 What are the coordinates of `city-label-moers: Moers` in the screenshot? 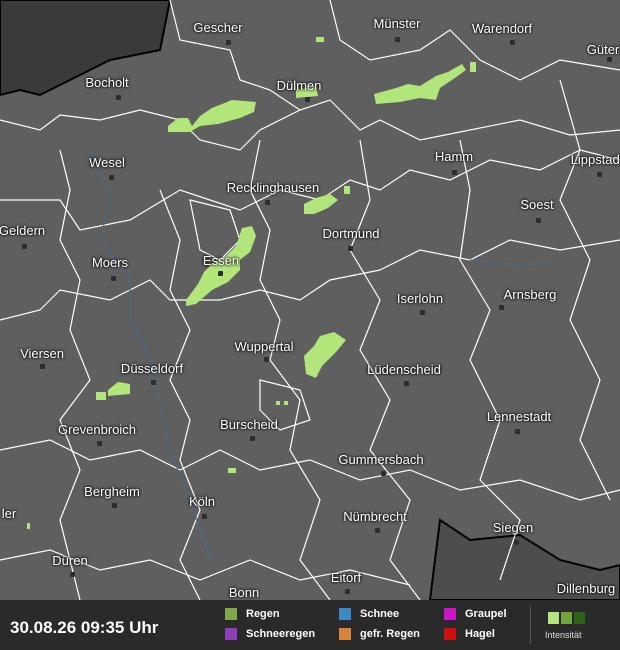 It's located at (110, 262).